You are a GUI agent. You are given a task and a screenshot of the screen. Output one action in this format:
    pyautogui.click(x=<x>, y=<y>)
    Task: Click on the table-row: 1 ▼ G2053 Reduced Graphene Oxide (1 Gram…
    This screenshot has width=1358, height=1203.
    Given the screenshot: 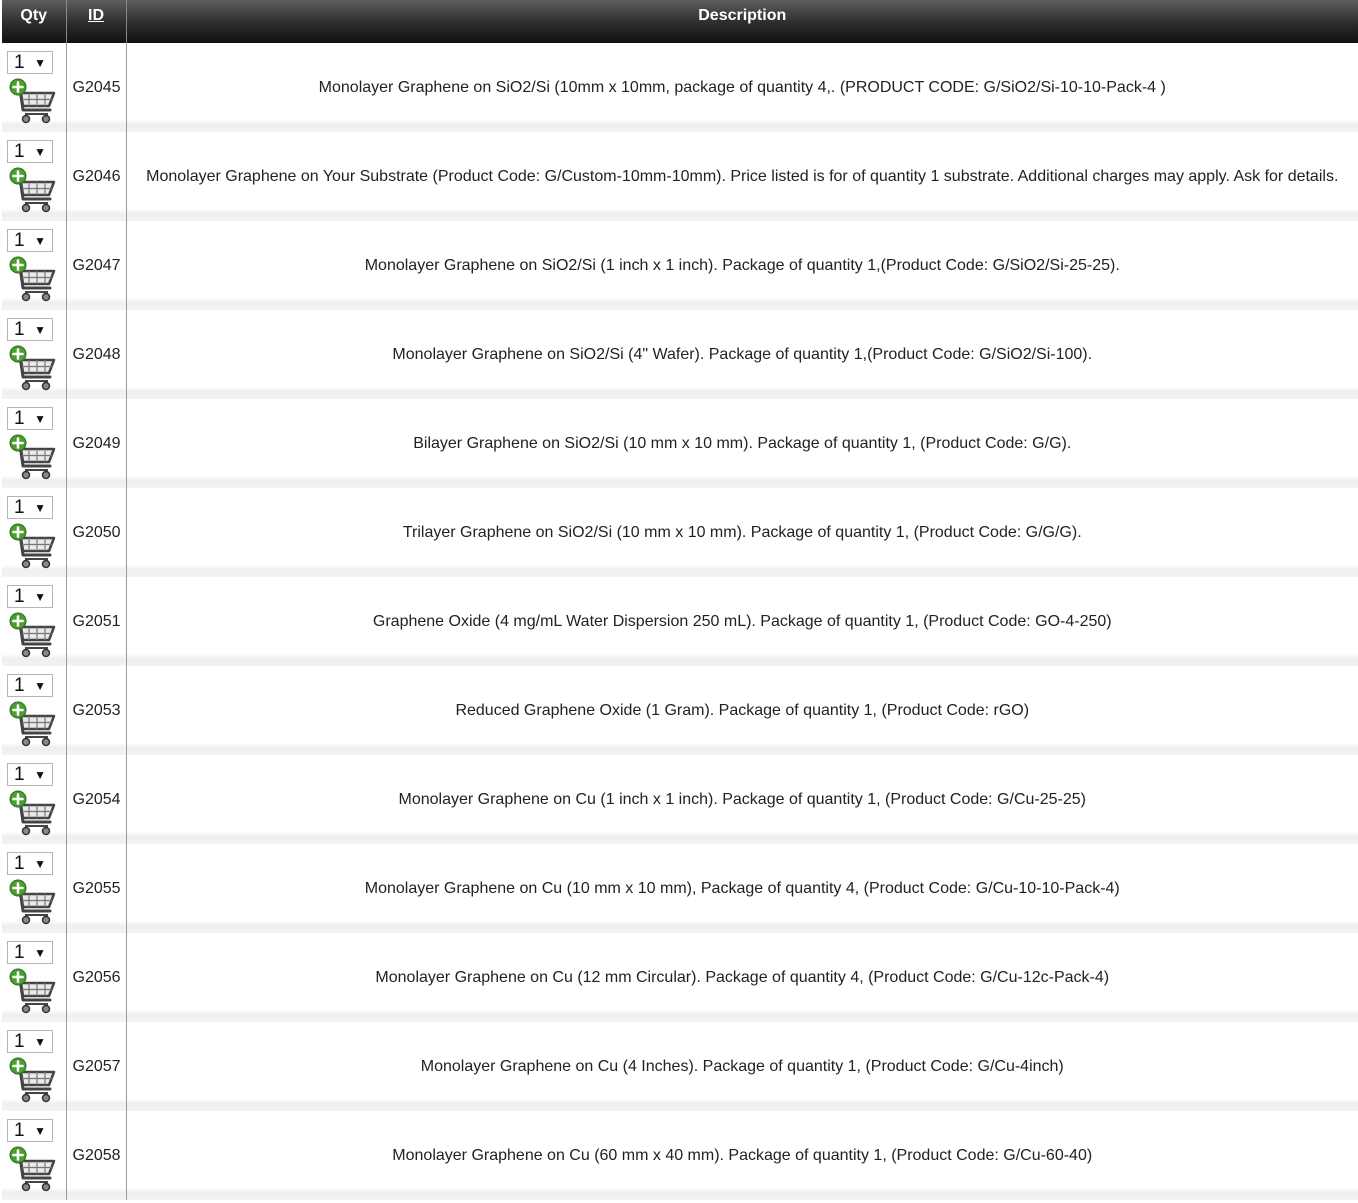 What is the action you would take?
    pyautogui.click(x=680, y=710)
    